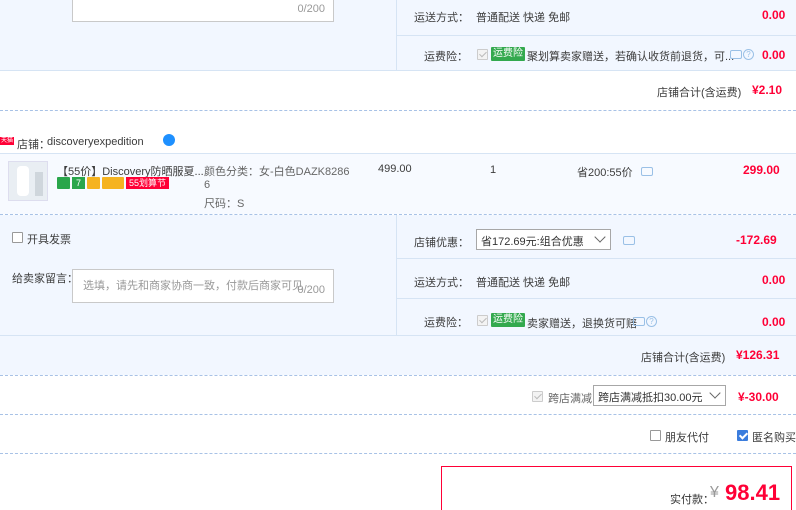 The width and height of the screenshot is (796, 510). Describe the element at coordinates (311, 290) in the screenshot. I see `seller-message-count: 0/200` at that location.